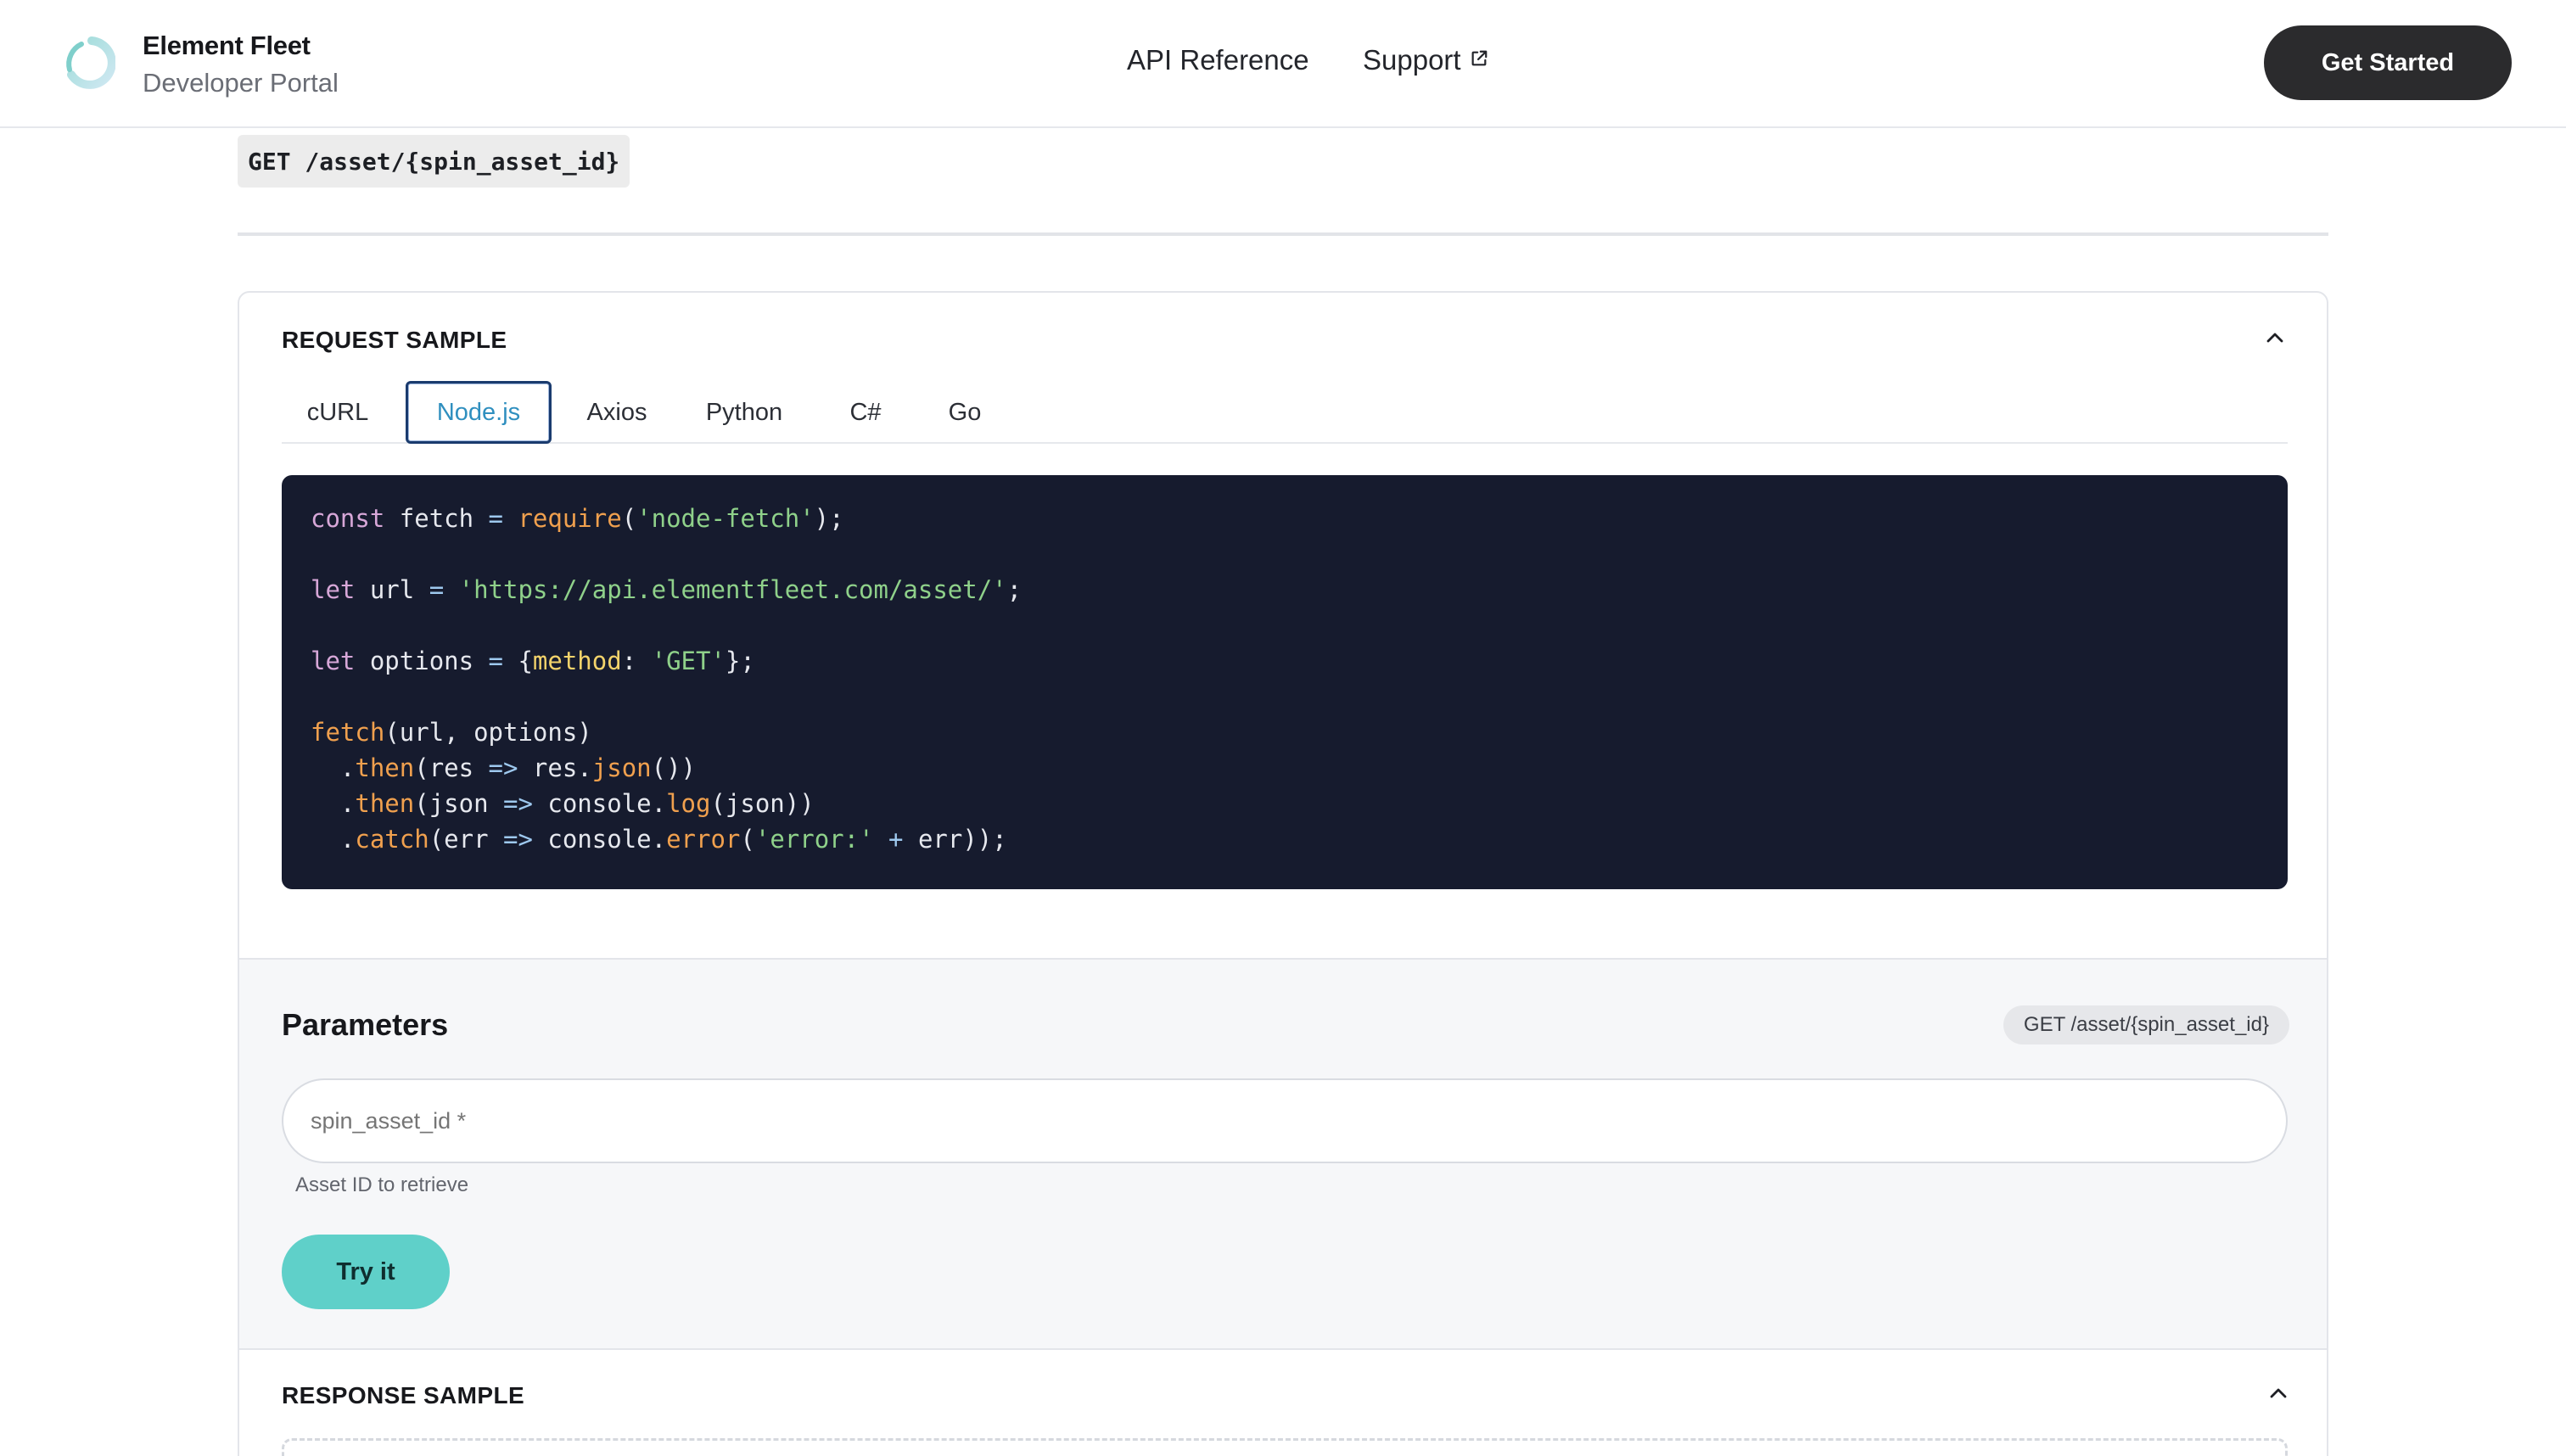  I want to click on code-token: method, so click(577, 661).